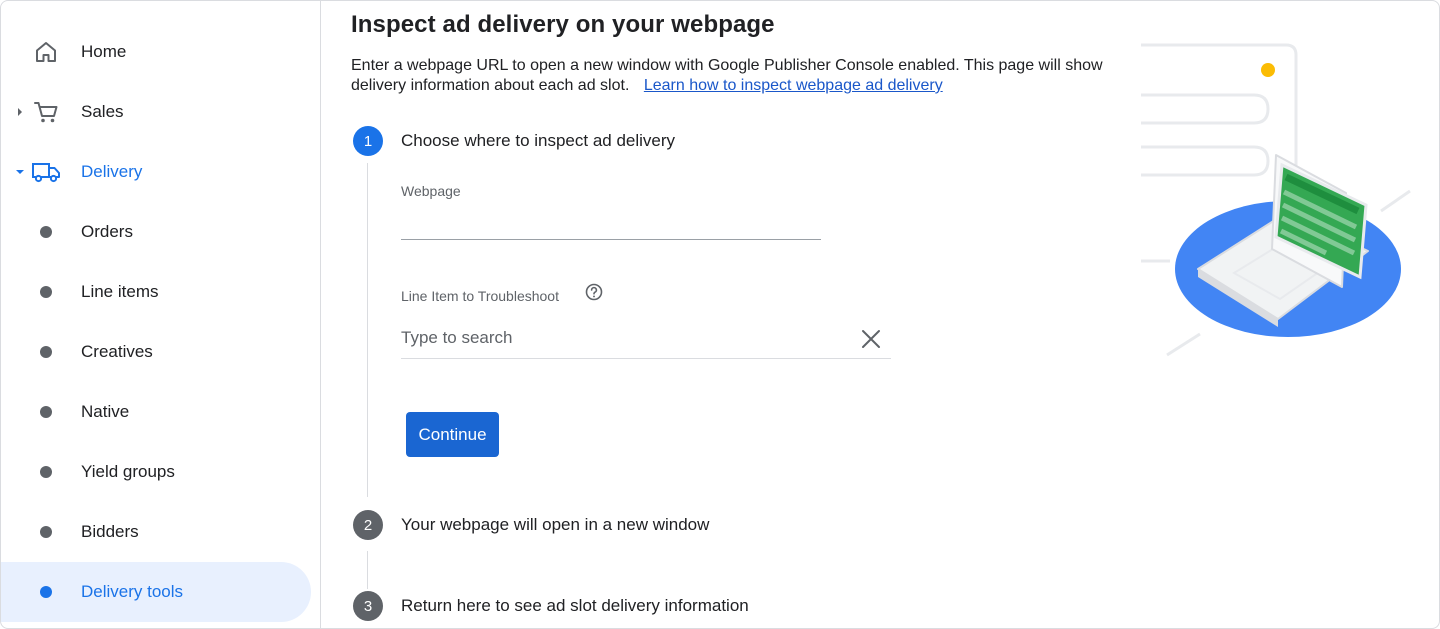  I want to click on sidebar-item-bidders: Bidders, so click(156, 532).